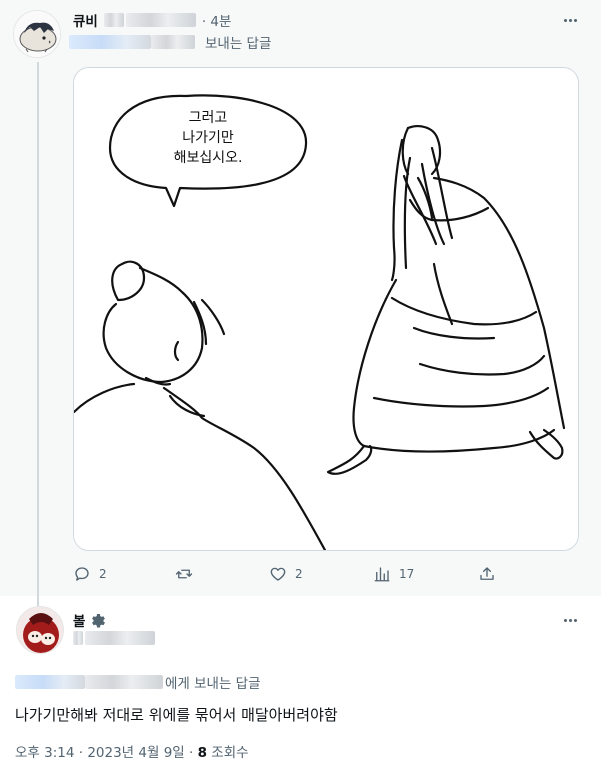 The height and width of the screenshot is (774, 601). I want to click on replying-to: 에게 보내는 답글, so click(138, 682).